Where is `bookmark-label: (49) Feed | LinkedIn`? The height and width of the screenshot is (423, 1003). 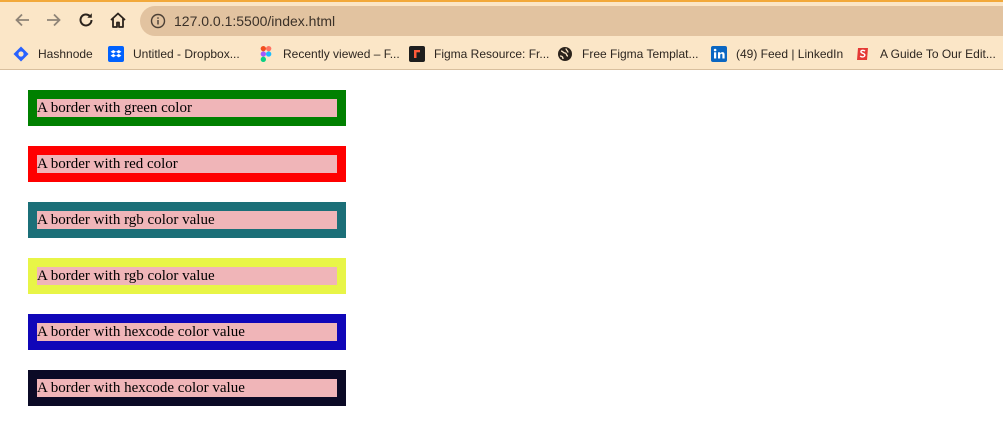
bookmark-label: (49) Feed | LinkedIn is located at coordinates (790, 53).